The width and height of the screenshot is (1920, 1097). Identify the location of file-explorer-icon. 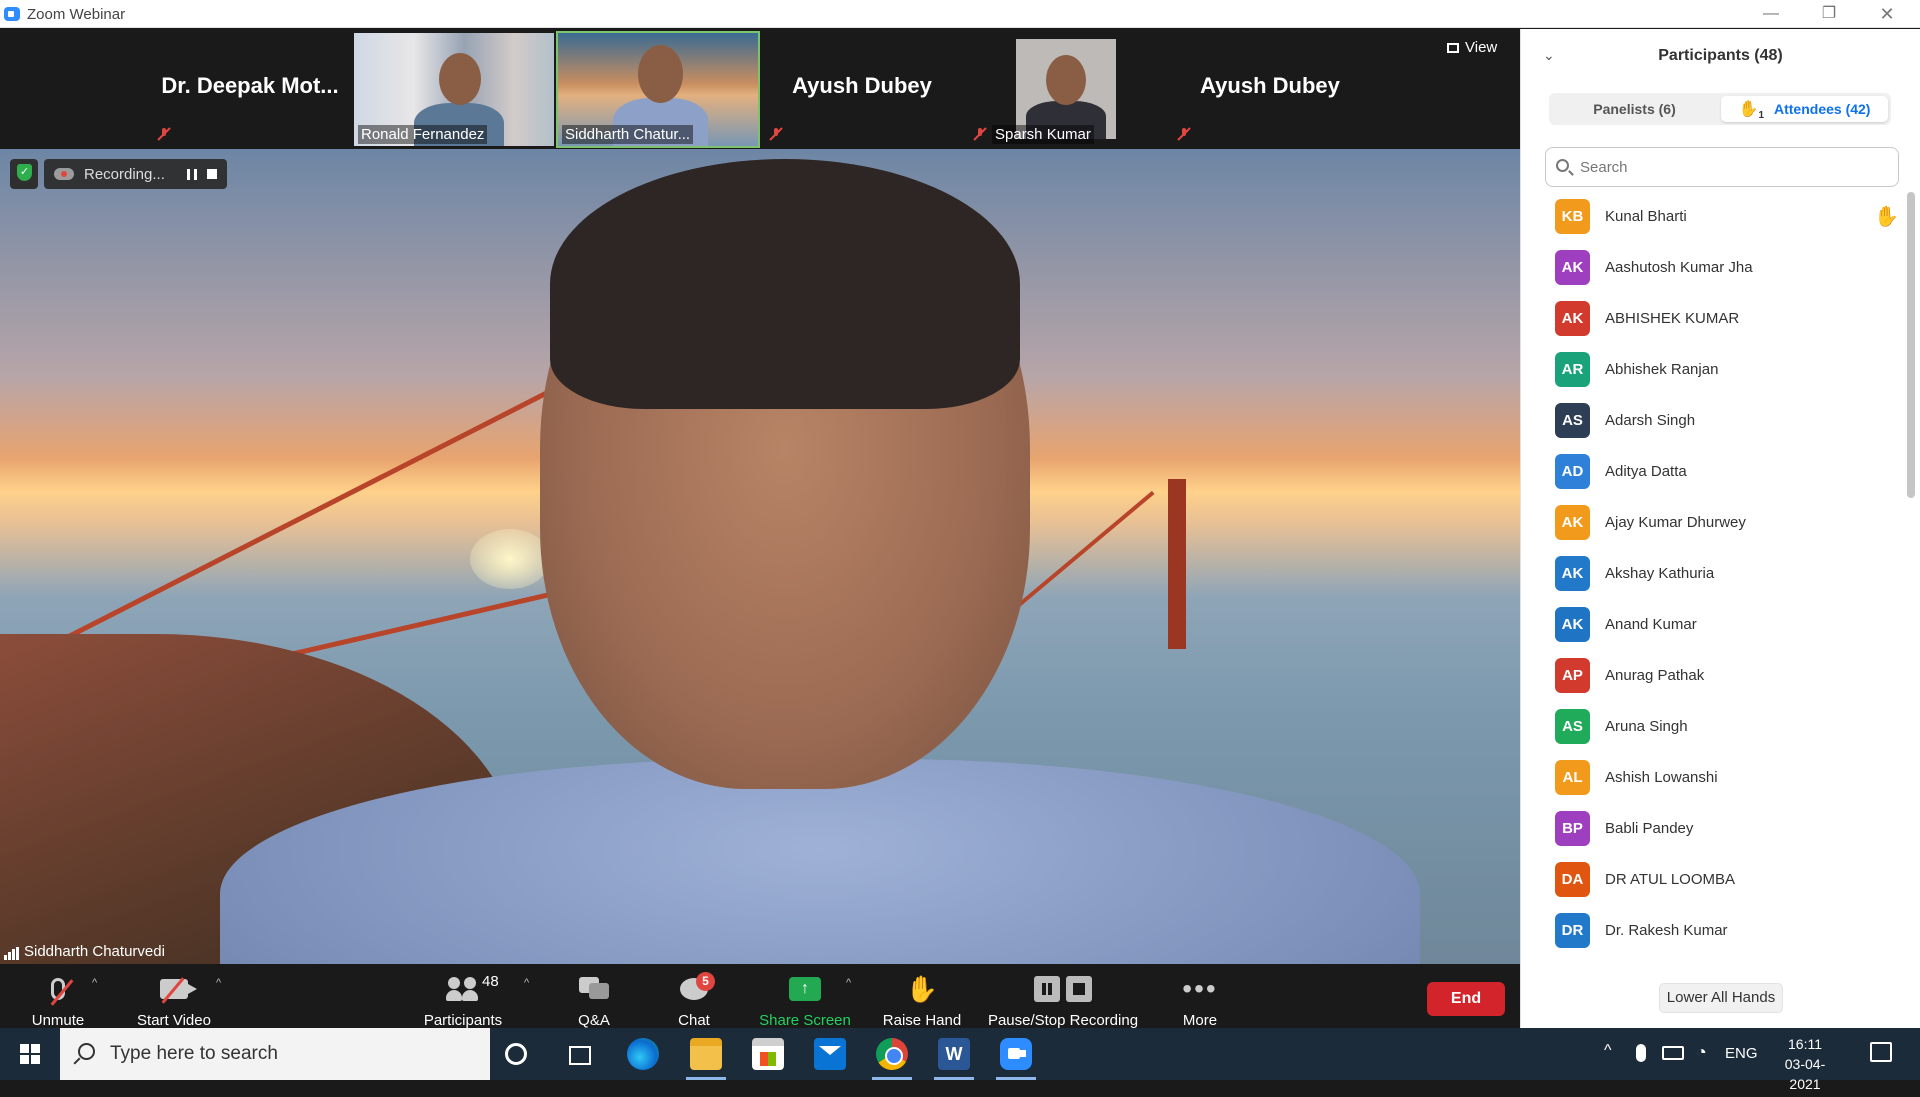
(706, 1054).